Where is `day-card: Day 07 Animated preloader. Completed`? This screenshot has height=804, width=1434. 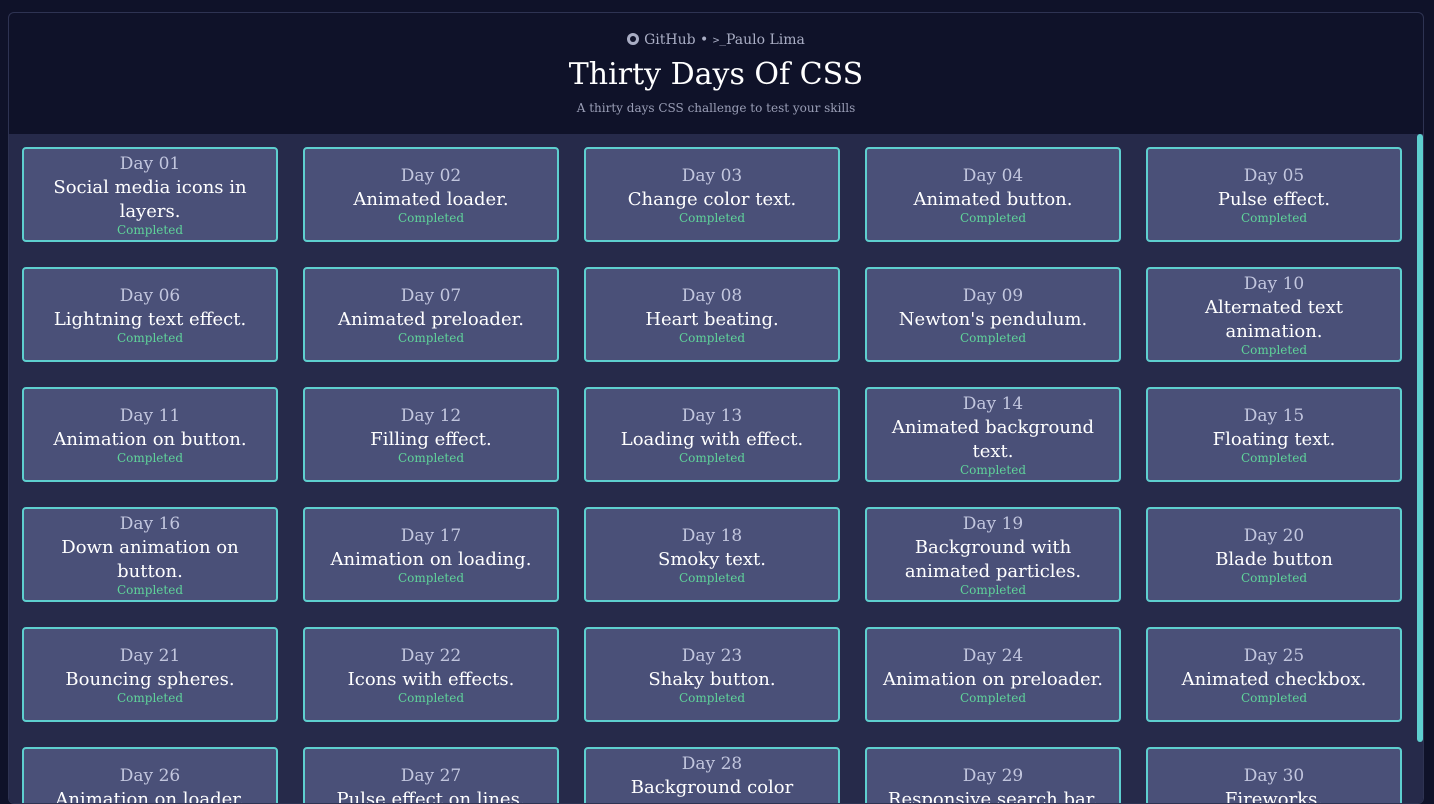 day-card: Day 07 Animated preloader. Completed is located at coordinates (431, 314).